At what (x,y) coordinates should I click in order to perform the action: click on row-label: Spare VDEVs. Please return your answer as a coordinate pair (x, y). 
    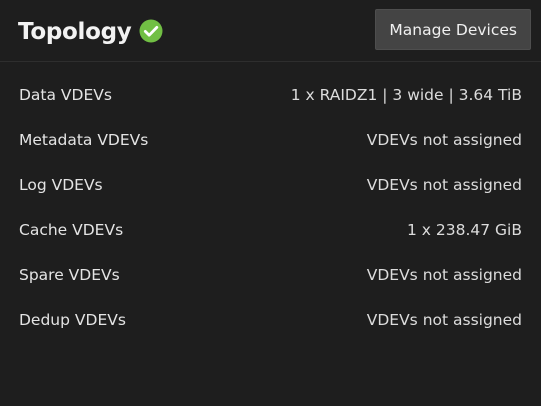
    Looking at the image, I should click on (69, 274).